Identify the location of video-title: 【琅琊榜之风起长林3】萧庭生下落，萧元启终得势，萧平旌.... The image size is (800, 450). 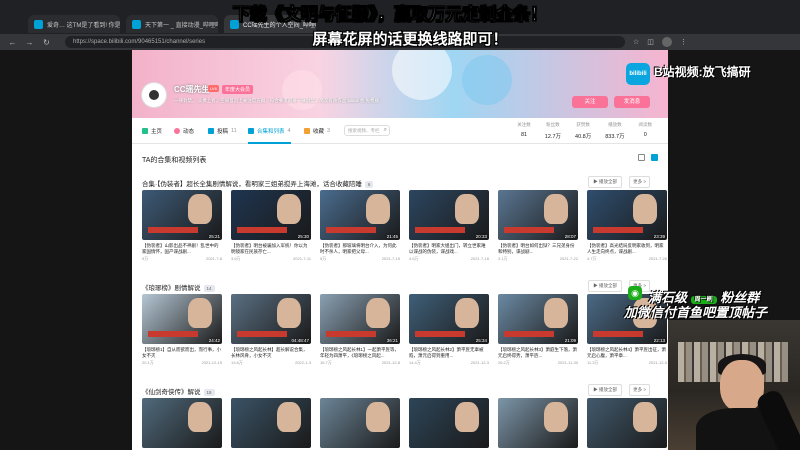
(538, 353).